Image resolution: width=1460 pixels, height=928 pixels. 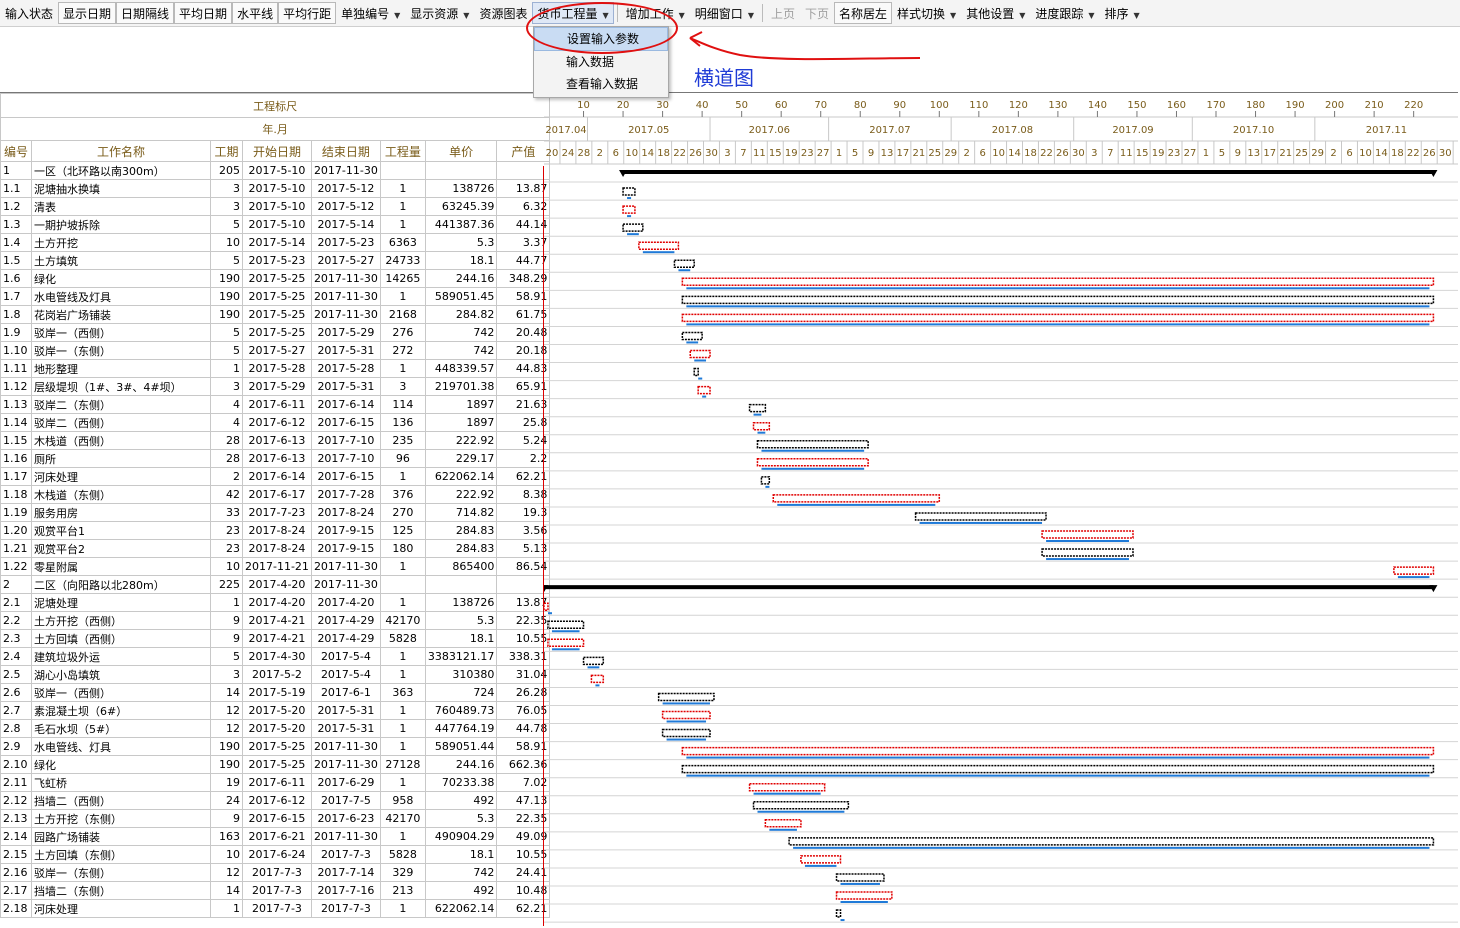 I want to click on toolbar-button-4: 水平线, so click(x=255, y=13).